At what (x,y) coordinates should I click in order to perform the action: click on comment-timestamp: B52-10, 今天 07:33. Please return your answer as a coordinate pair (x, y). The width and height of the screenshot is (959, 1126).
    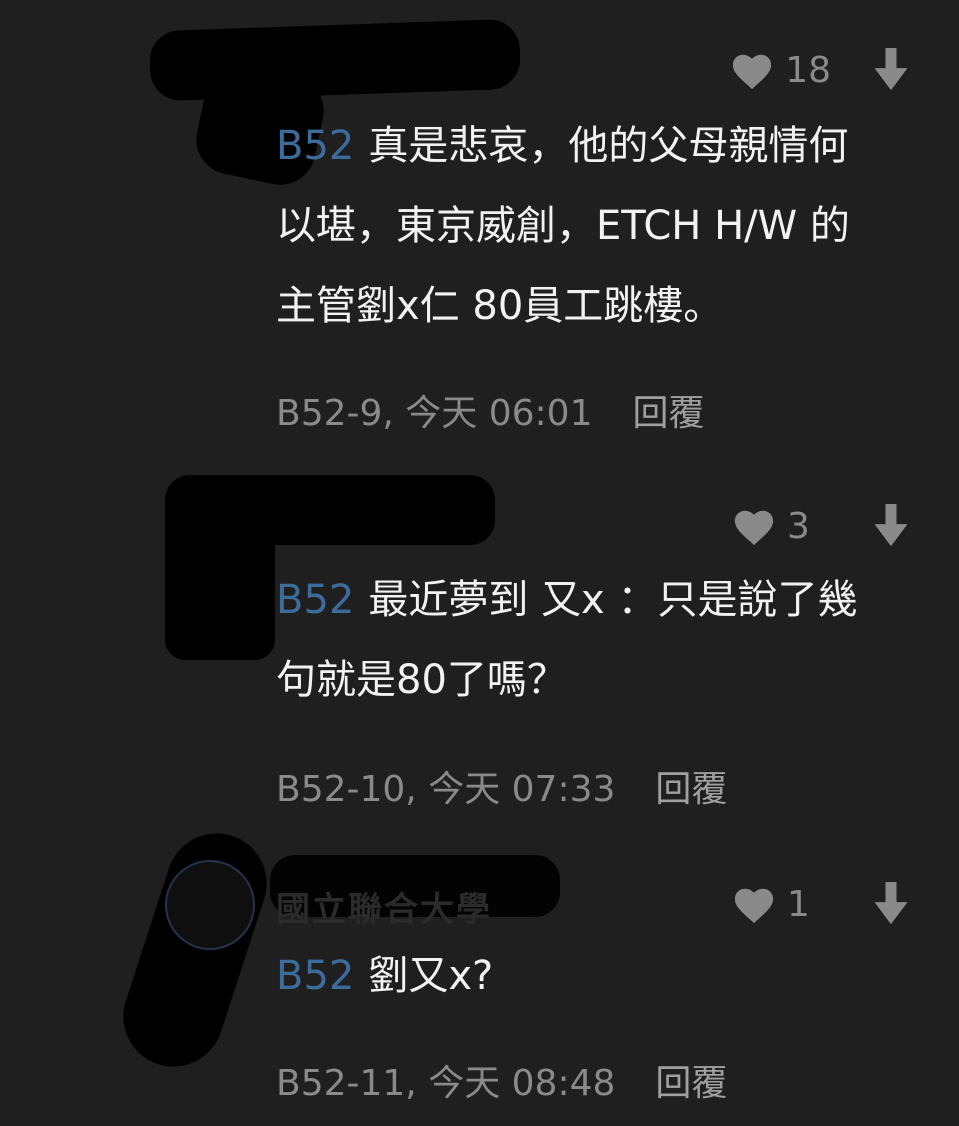
    Looking at the image, I should click on (446, 789).